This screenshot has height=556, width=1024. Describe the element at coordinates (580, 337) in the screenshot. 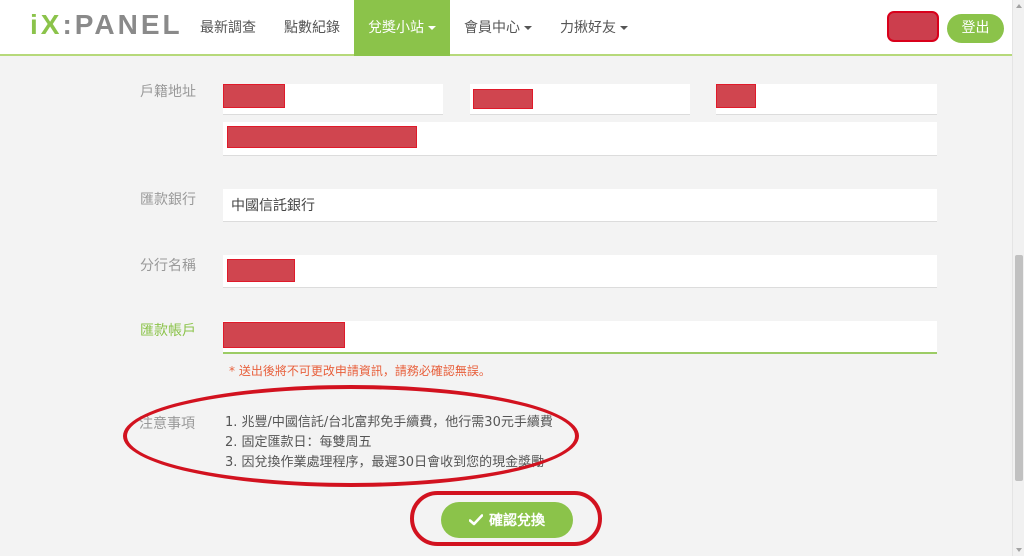

I see `account-number-input` at that location.